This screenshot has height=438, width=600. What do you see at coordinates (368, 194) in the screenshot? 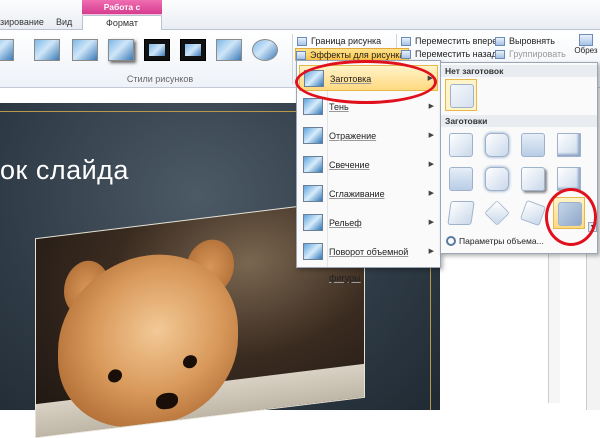
I see `menu-item-soft-edges: Сглаживание ▶` at bounding box center [368, 194].